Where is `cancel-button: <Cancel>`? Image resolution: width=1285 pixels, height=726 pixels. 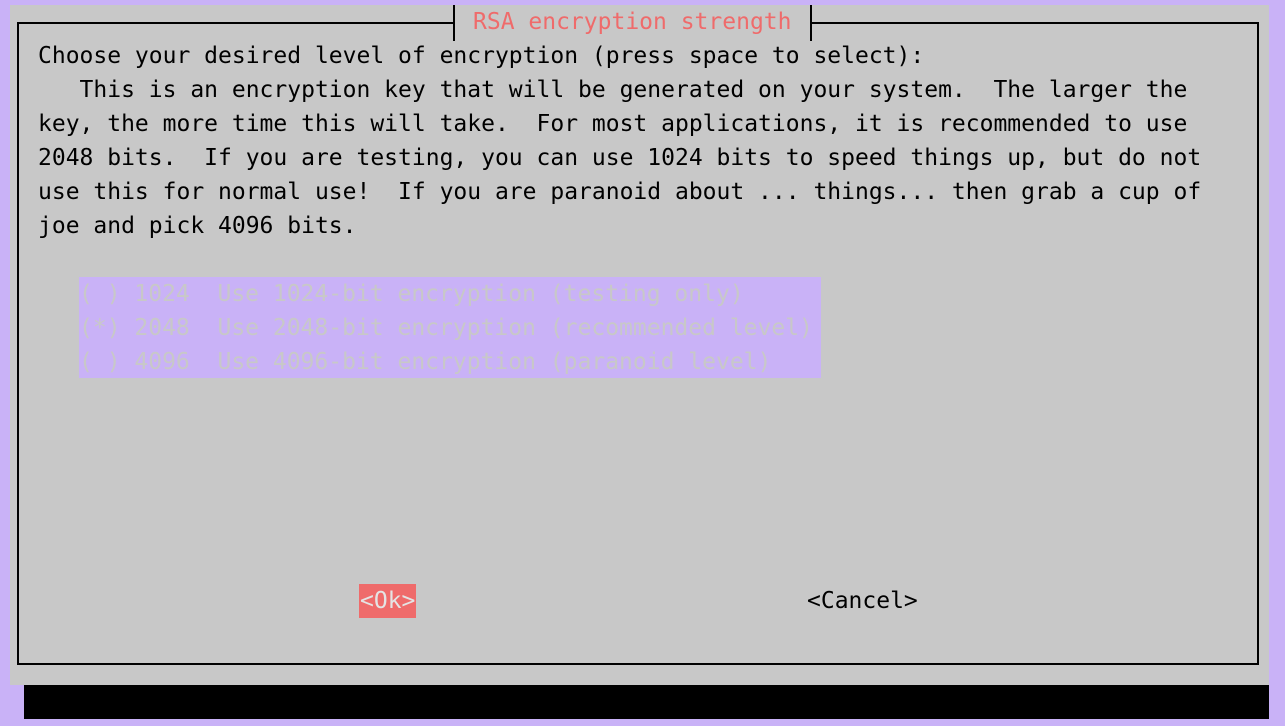 cancel-button: <Cancel> is located at coordinates (862, 601).